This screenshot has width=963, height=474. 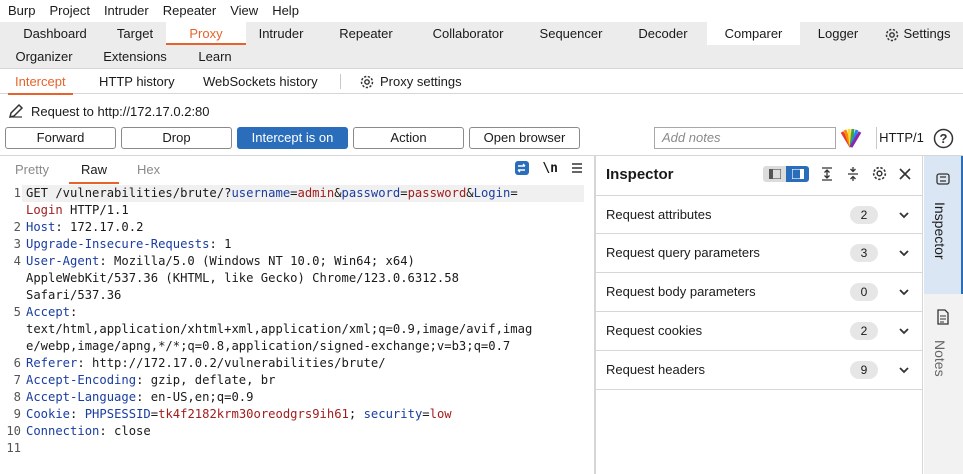 I want to click on menu-view: View, so click(x=244, y=11).